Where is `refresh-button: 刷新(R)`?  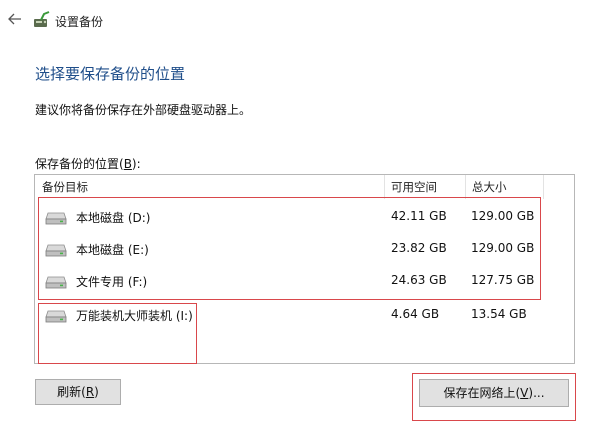
refresh-button: 刷新(R) is located at coordinates (78, 392).